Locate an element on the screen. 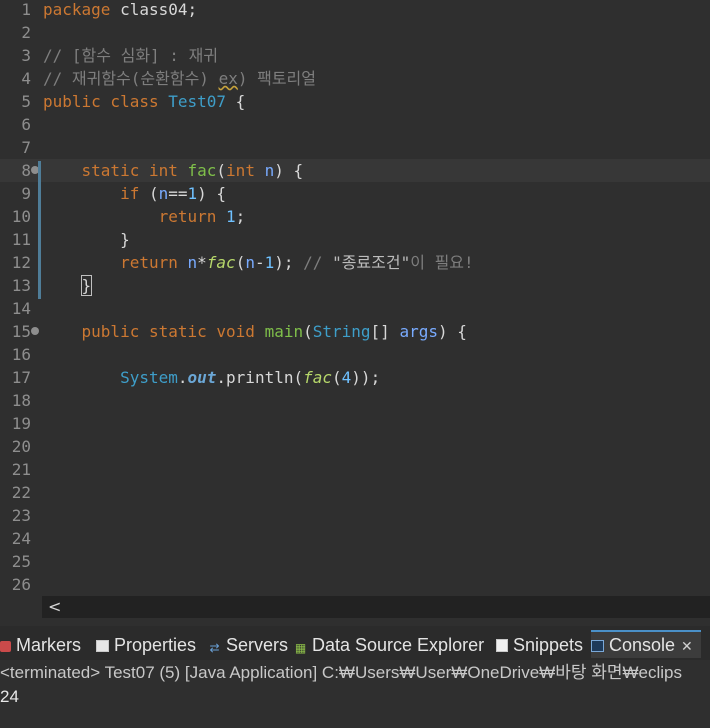 This screenshot has height=728, width=710. code-text: if (n==1) { is located at coordinates (134, 193).